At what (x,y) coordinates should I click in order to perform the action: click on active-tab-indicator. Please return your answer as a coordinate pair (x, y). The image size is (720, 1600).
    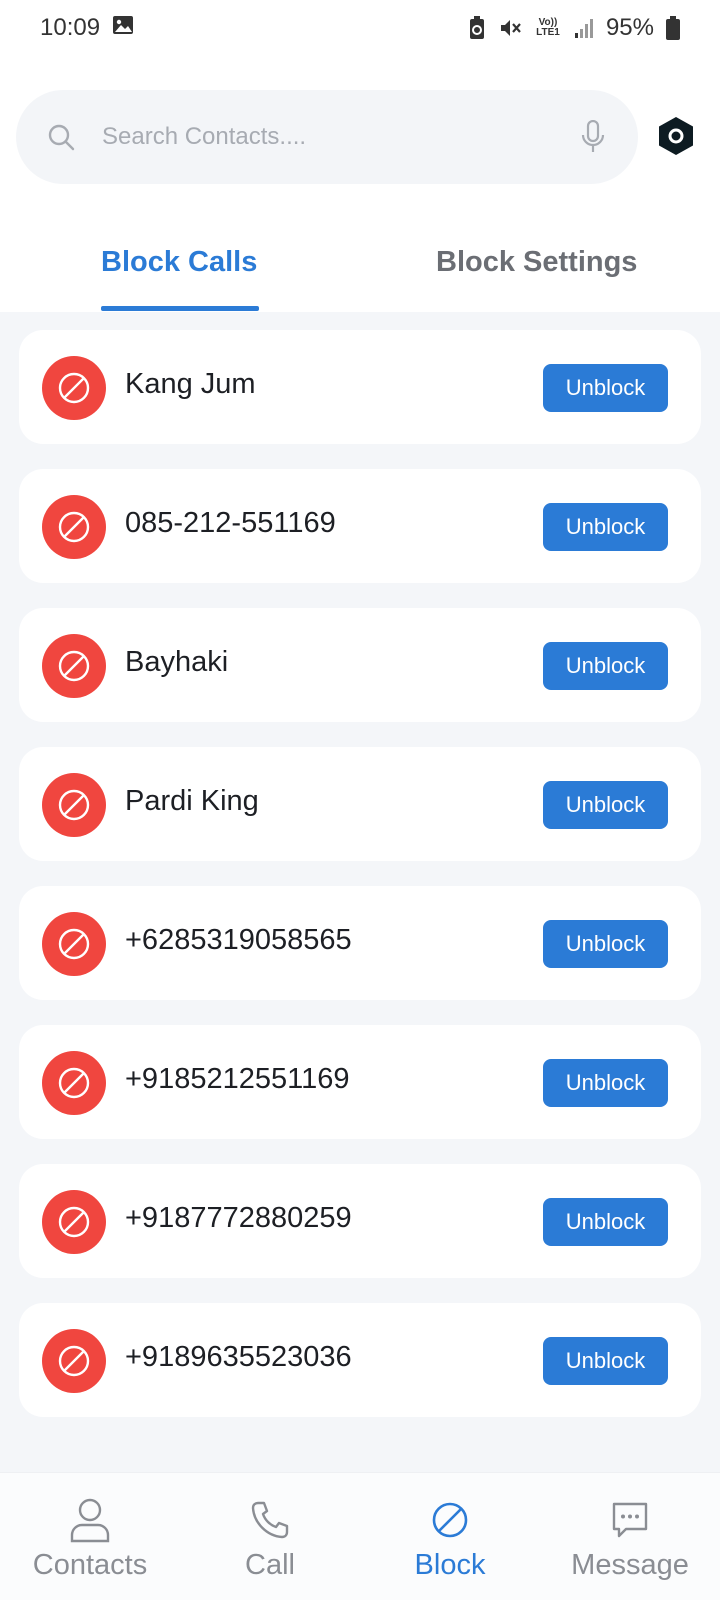
    Looking at the image, I should click on (180, 308).